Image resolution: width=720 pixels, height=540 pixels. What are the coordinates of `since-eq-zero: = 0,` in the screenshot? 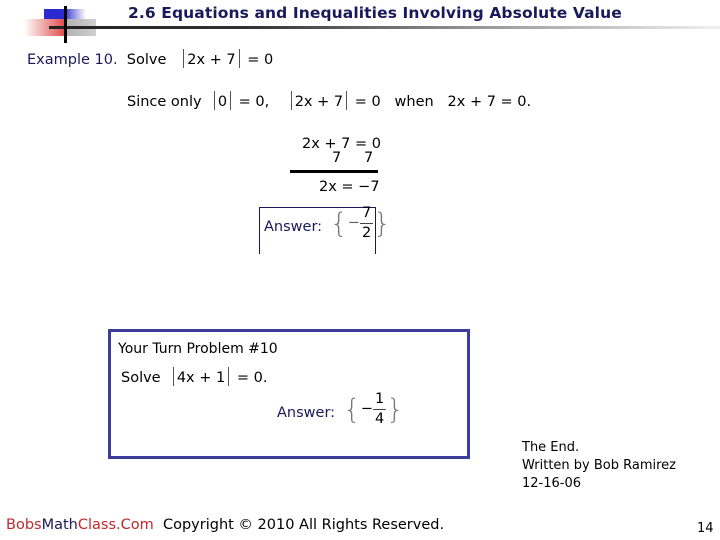 It's located at (254, 102).